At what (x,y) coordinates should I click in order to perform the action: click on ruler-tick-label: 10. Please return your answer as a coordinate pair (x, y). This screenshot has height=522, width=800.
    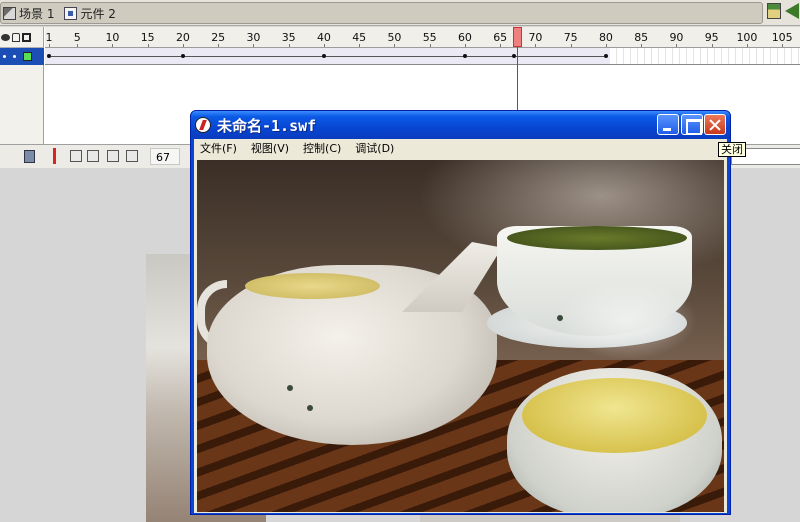
    Looking at the image, I should click on (112, 37).